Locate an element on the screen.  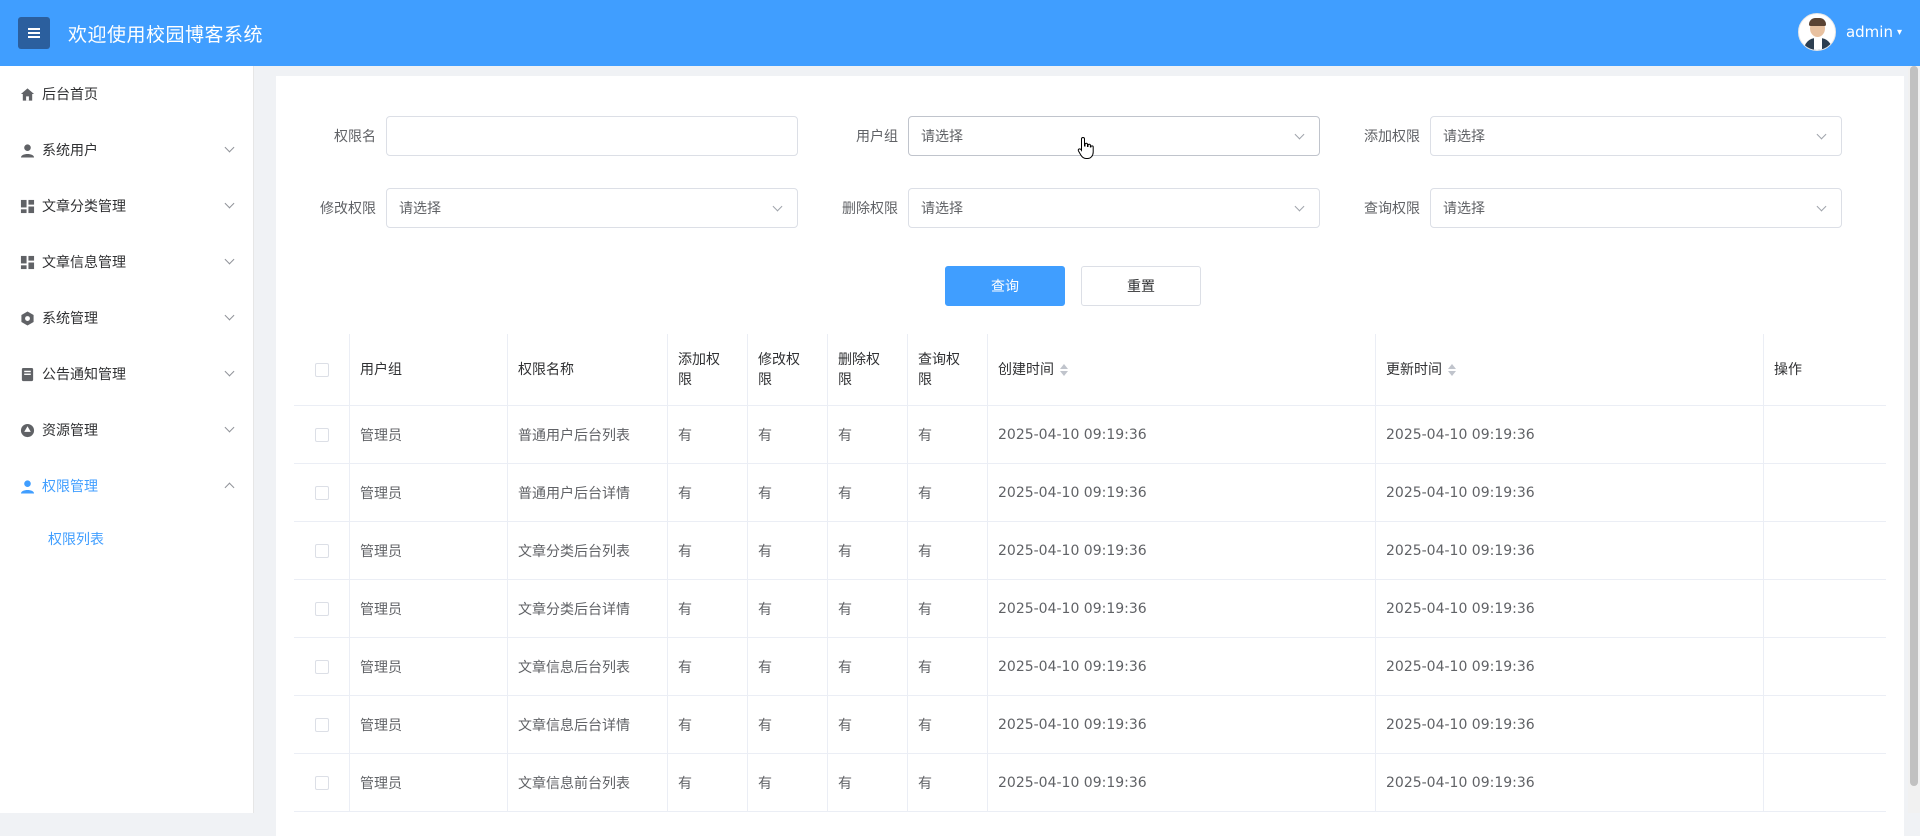
filter-label: 修改权限 is located at coordinates (348, 209).